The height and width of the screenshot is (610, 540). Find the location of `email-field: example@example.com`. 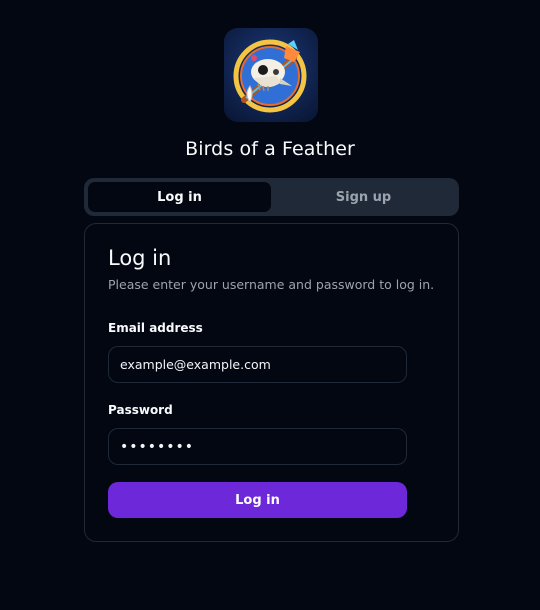

email-field: example@example.com is located at coordinates (257, 364).